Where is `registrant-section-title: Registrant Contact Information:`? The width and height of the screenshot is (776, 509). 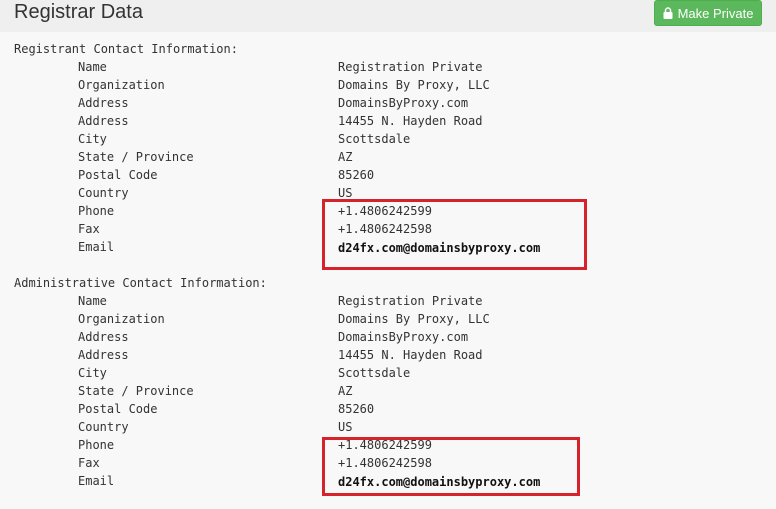
registrant-section-title: Registrant Contact Information: is located at coordinates (126, 49).